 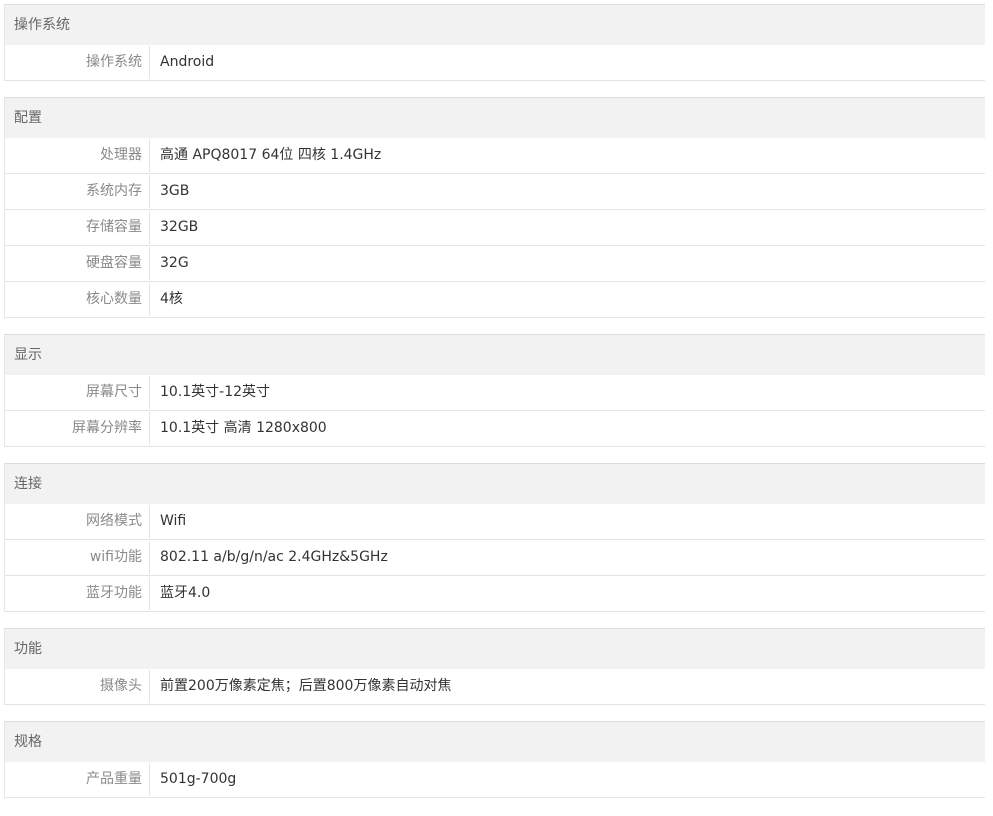 What do you see at coordinates (77, 62) in the screenshot?
I see `spec-label: 操作系统` at bounding box center [77, 62].